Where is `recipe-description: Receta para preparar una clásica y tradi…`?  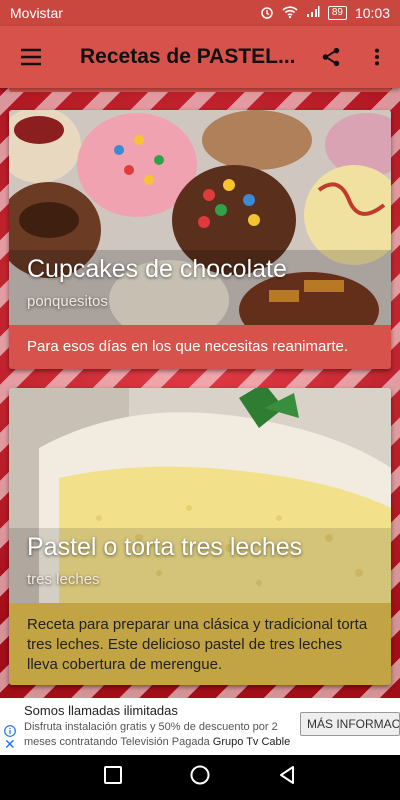 recipe-description: Receta para preparar una clásica y tradi… is located at coordinates (200, 644).